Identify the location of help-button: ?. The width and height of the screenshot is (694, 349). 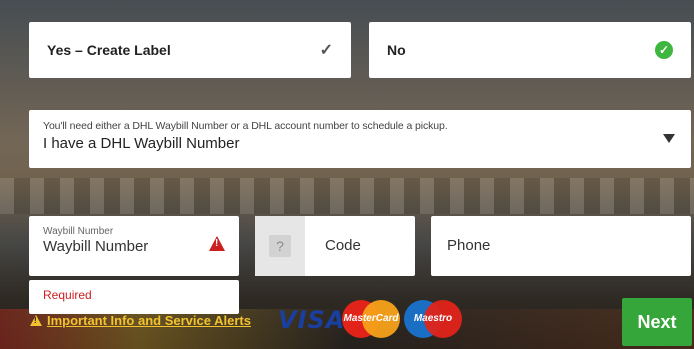
(280, 246).